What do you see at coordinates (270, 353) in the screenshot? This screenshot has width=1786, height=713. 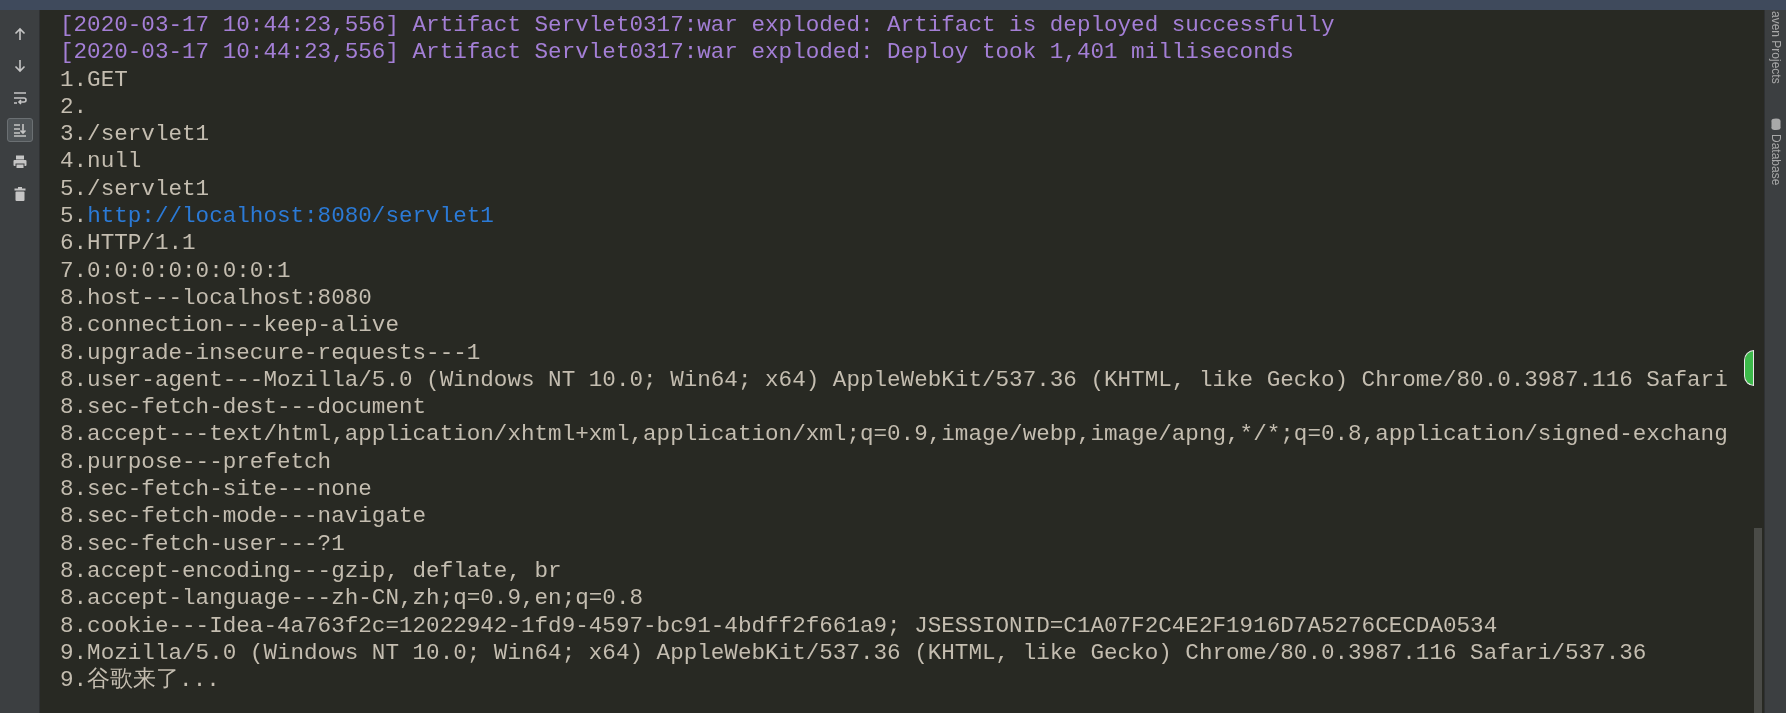 I see `output-line: 8.upgrade-insecure-requests---1` at bounding box center [270, 353].